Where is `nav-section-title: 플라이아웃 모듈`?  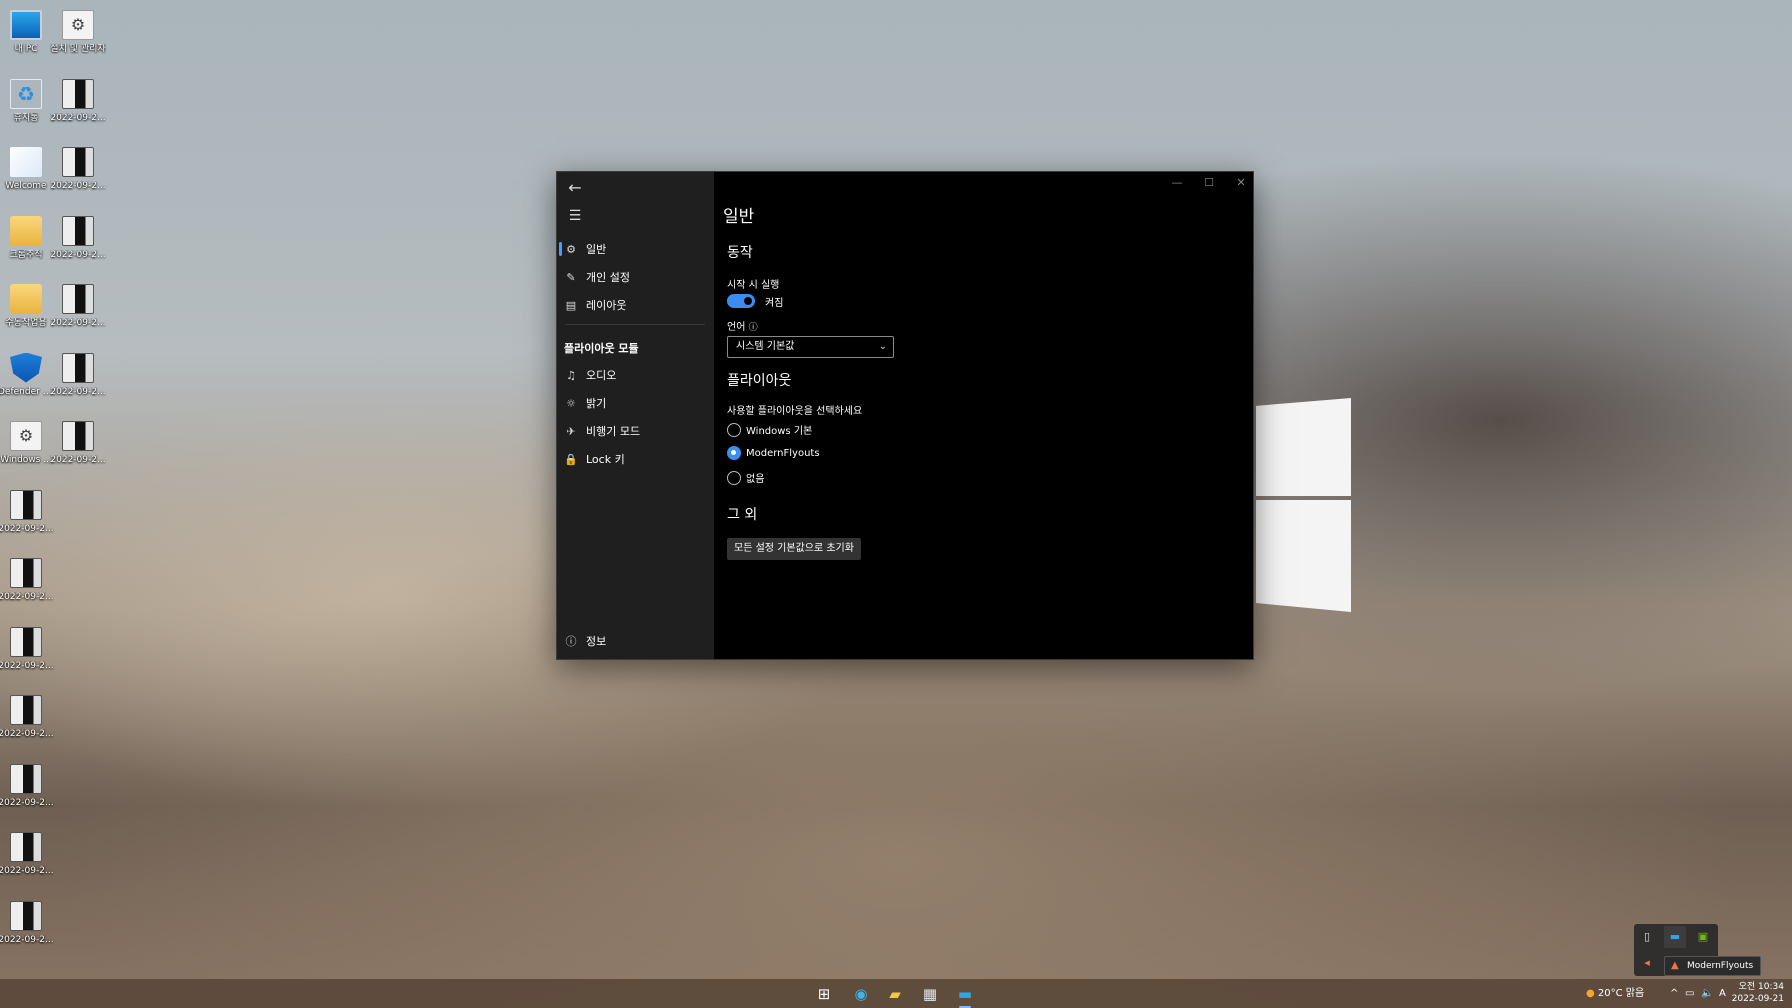
nav-section-title: 플라이아웃 모듈 is located at coordinates (601, 348).